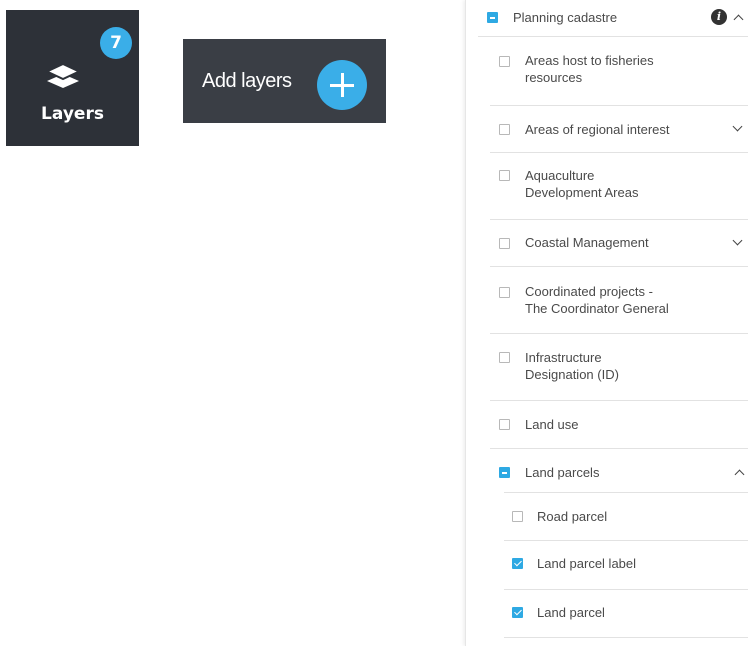  Describe the element at coordinates (116, 43) in the screenshot. I see `layer-count-badge: 7` at that location.